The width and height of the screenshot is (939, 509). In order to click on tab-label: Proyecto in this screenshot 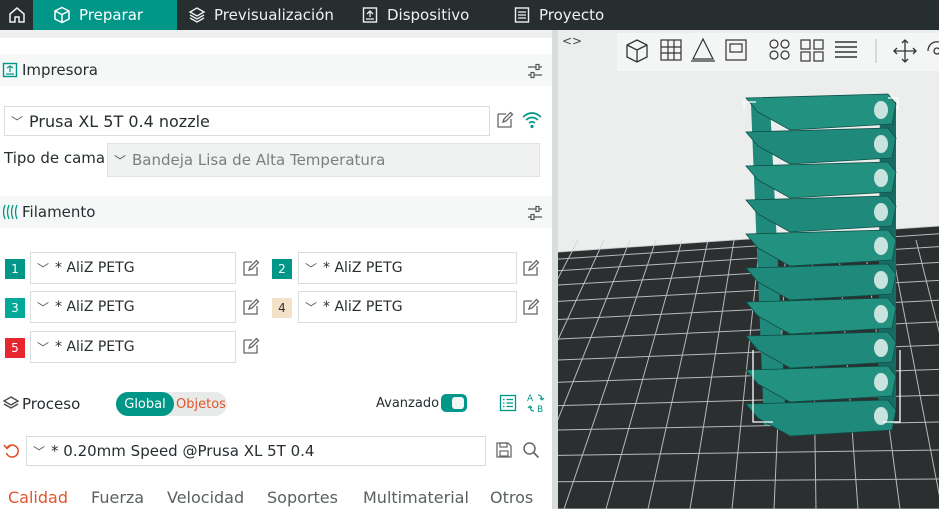, I will do `click(572, 15)`.